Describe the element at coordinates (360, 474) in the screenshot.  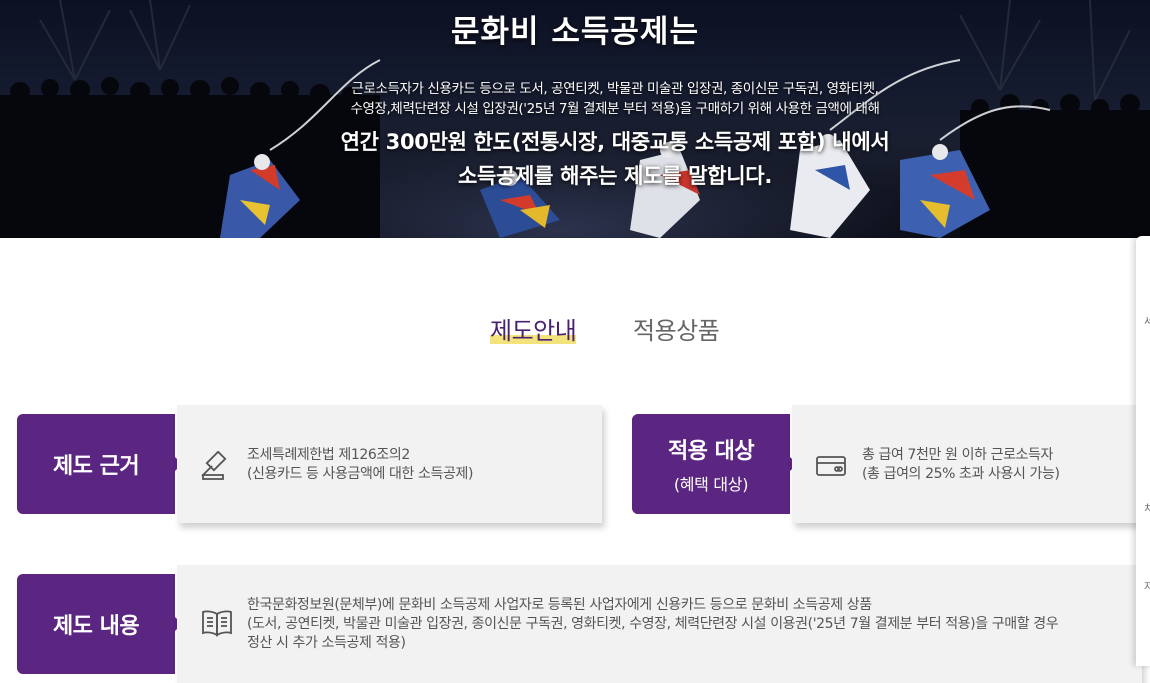
I see `basis-line-2: (신용카드 등 사용금액에 대한 소득공제)` at that location.